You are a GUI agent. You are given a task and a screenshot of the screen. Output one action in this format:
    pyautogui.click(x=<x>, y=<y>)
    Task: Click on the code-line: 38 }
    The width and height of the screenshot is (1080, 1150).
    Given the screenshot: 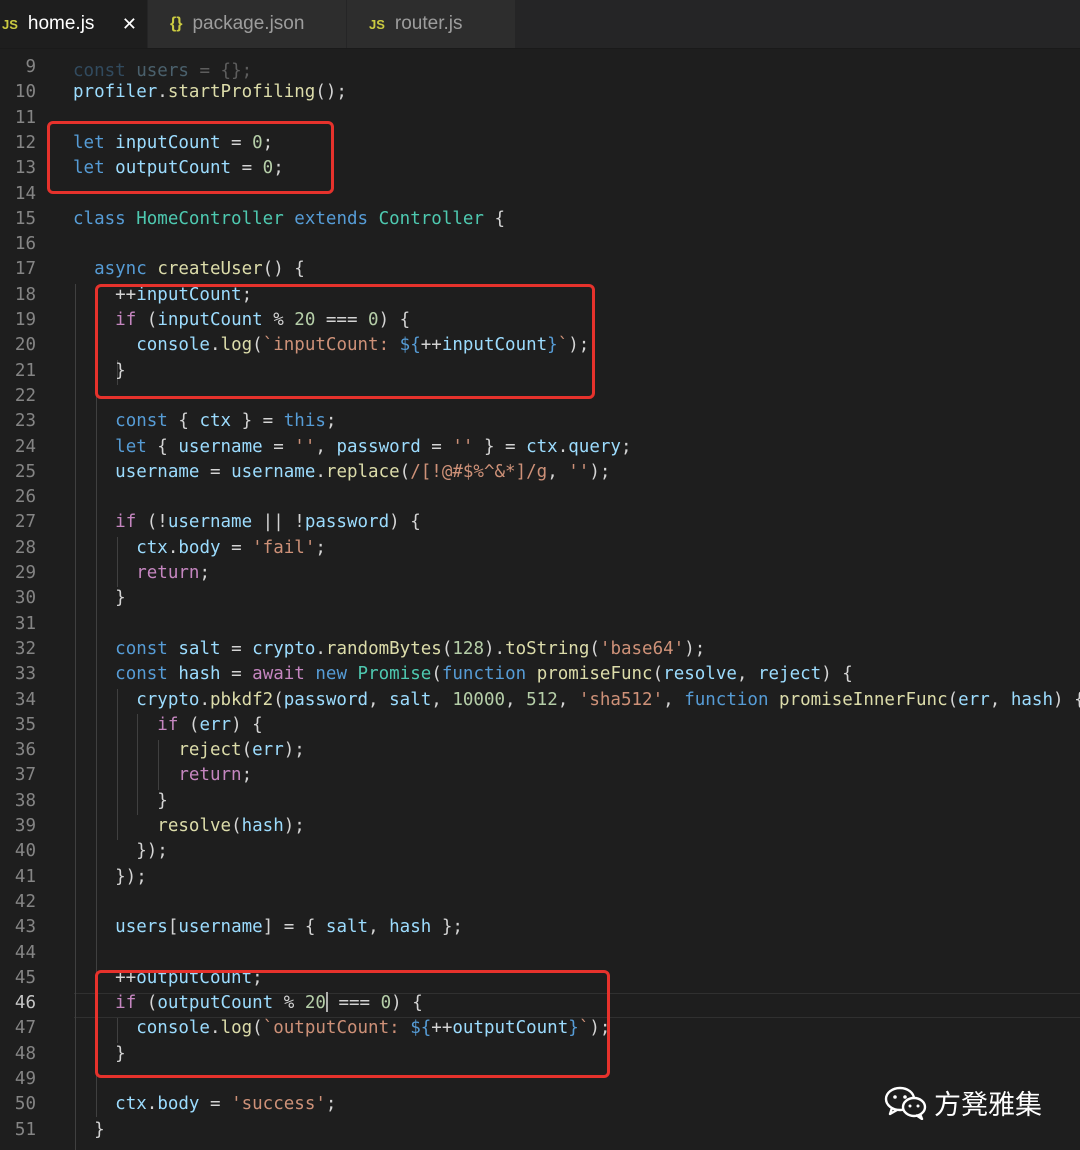 What is the action you would take?
    pyautogui.click(x=540, y=801)
    